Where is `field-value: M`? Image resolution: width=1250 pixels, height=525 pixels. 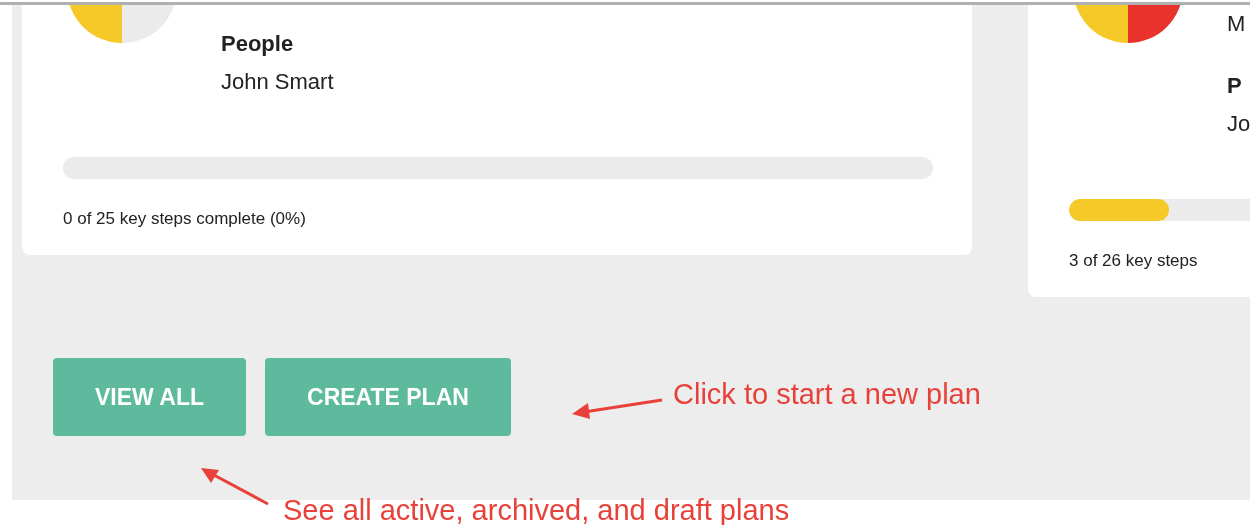 field-value: M is located at coordinates (1237, 24).